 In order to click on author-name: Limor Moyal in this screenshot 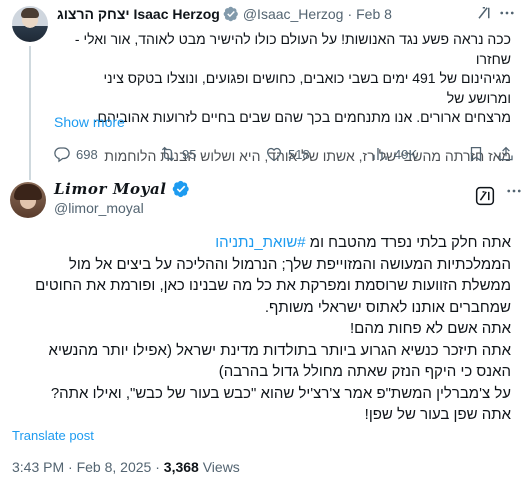, I will do `click(110, 189)`.